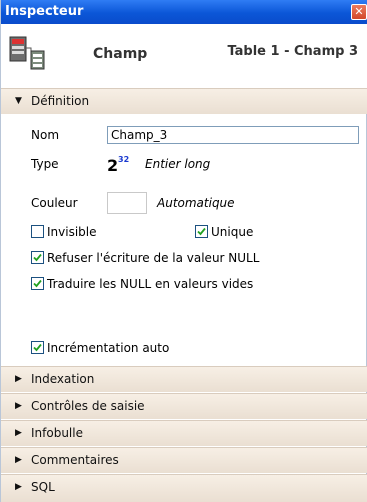  I want to click on svg-text: 32, so click(123, 159).